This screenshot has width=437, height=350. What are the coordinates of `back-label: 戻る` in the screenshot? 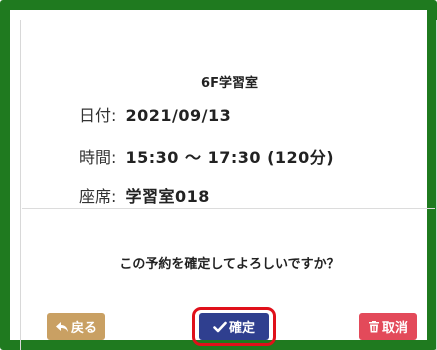 It's located at (83, 328).